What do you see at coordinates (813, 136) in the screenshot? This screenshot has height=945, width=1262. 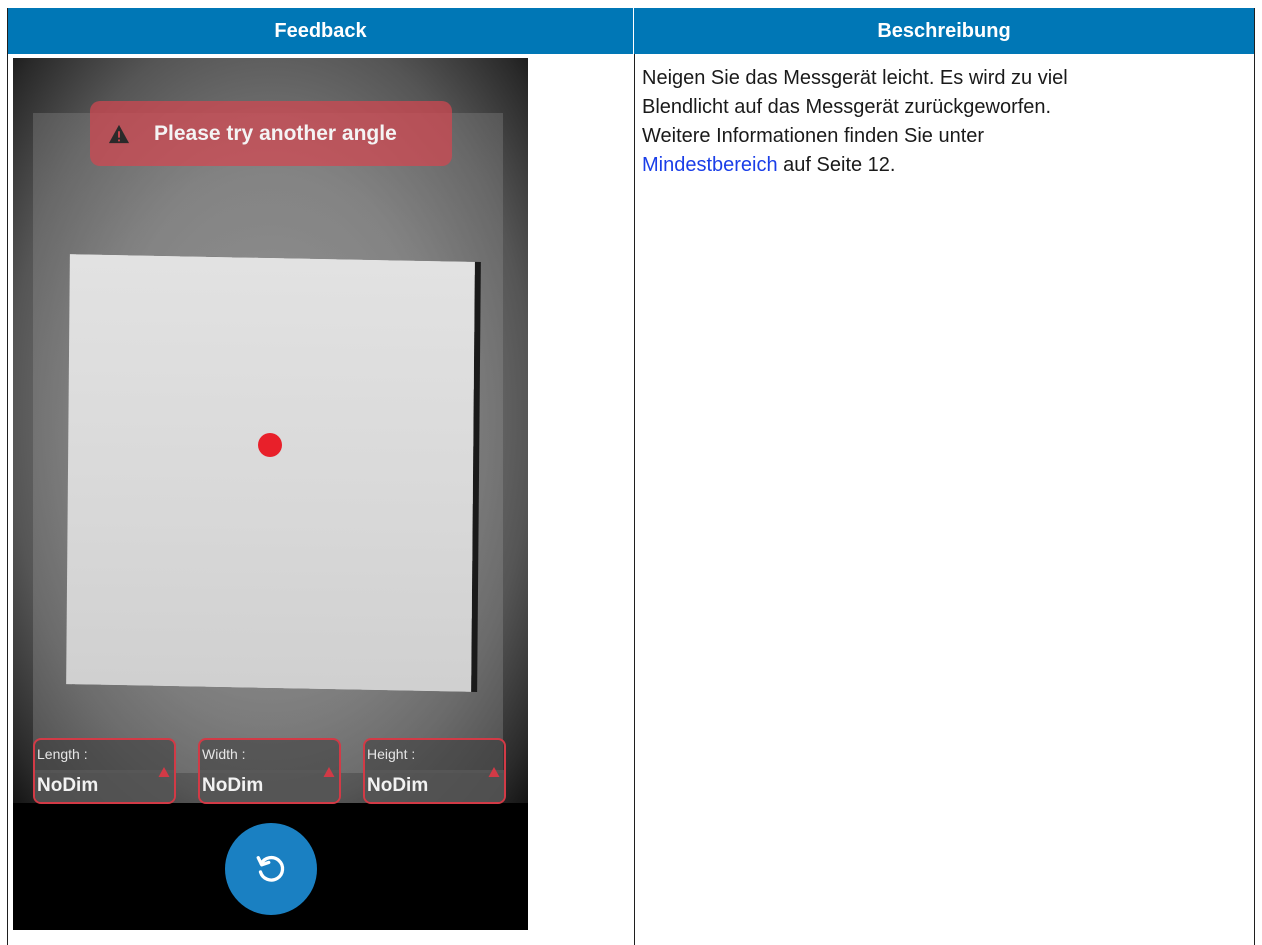 I see `description-line: Weitere Informationen finden Sie unter` at bounding box center [813, 136].